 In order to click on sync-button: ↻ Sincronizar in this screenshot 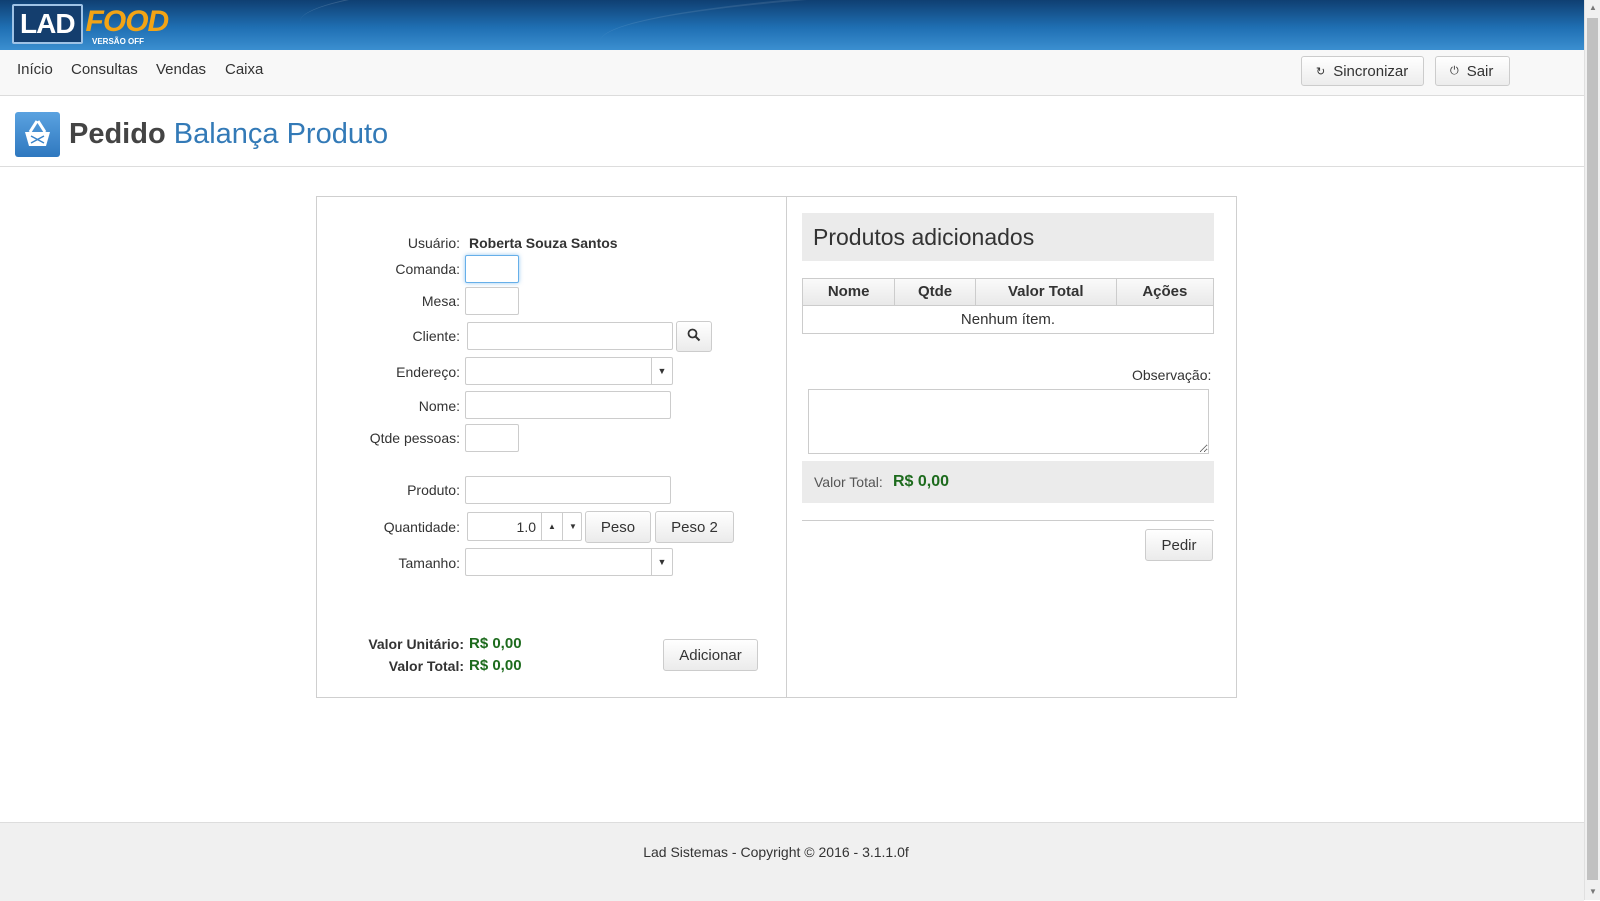, I will do `click(1362, 71)`.